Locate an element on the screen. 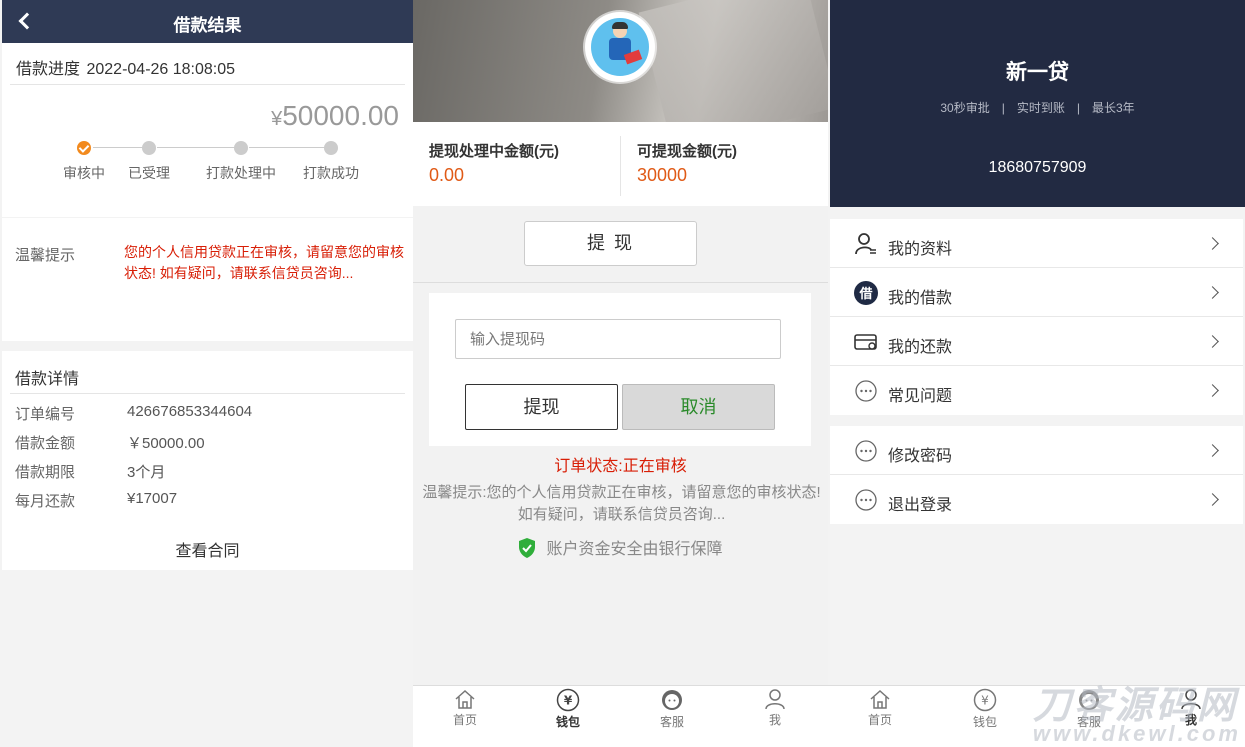  menu-item-faq: 常见问题 is located at coordinates (1036, 390).